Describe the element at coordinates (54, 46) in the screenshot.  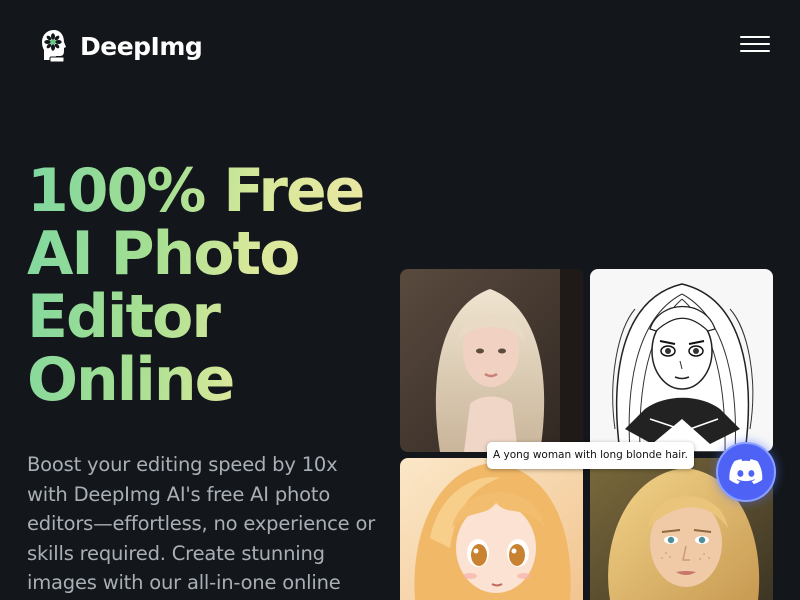
I see `head-flower-logo-icon` at that location.